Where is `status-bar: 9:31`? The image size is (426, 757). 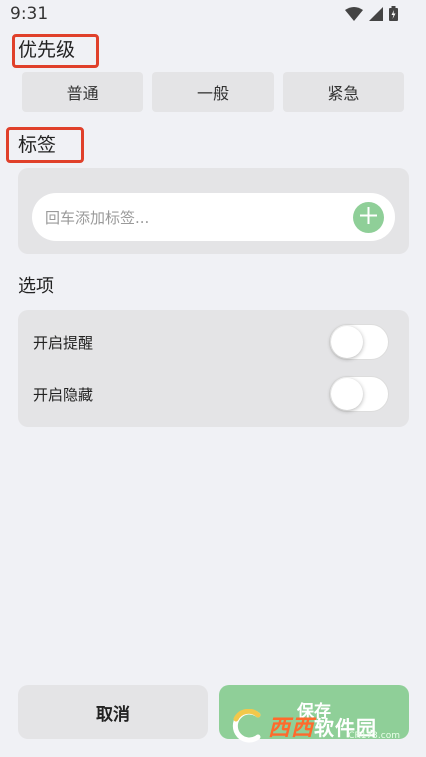 status-bar: 9:31 is located at coordinates (213, 15).